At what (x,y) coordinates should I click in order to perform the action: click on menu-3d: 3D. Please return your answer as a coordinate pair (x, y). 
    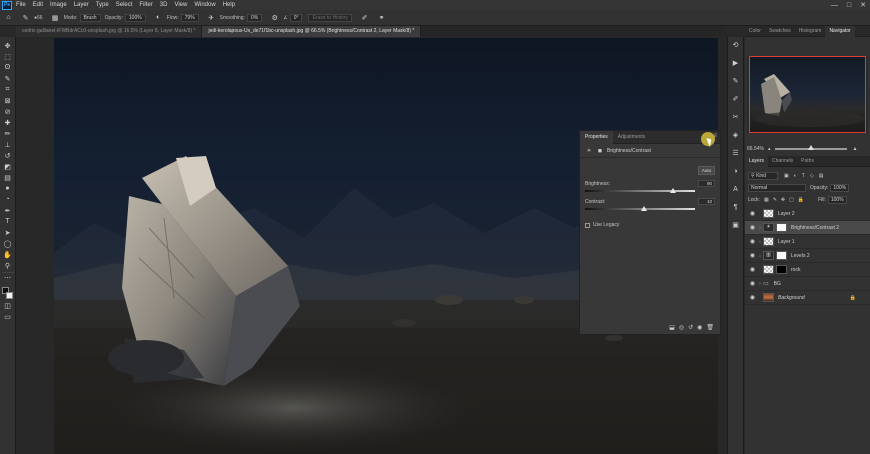
    Looking at the image, I should click on (164, 5).